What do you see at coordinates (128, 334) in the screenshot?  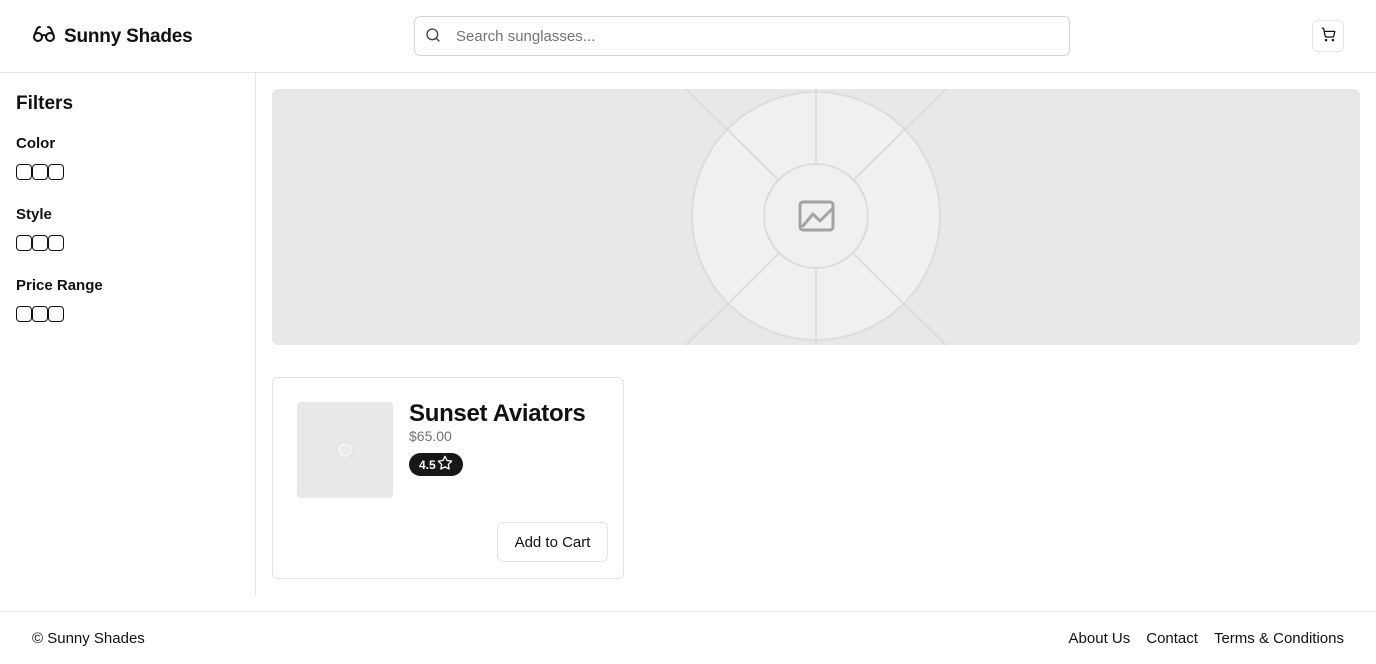 I see `filters-sidebar: Filters Color Style Price Range` at bounding box center [128, 334].